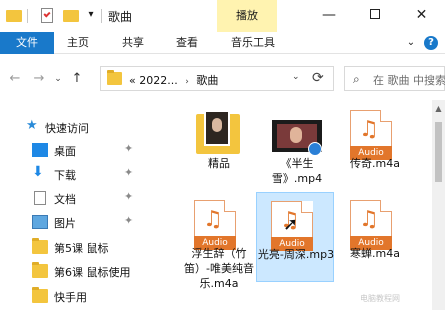 This screenshot has width=445, height=310. What do you see at coordinates (411, 43) in the screenshot?
I see `chevron-down-icon: ⌄` at bounding box center [411, 43].